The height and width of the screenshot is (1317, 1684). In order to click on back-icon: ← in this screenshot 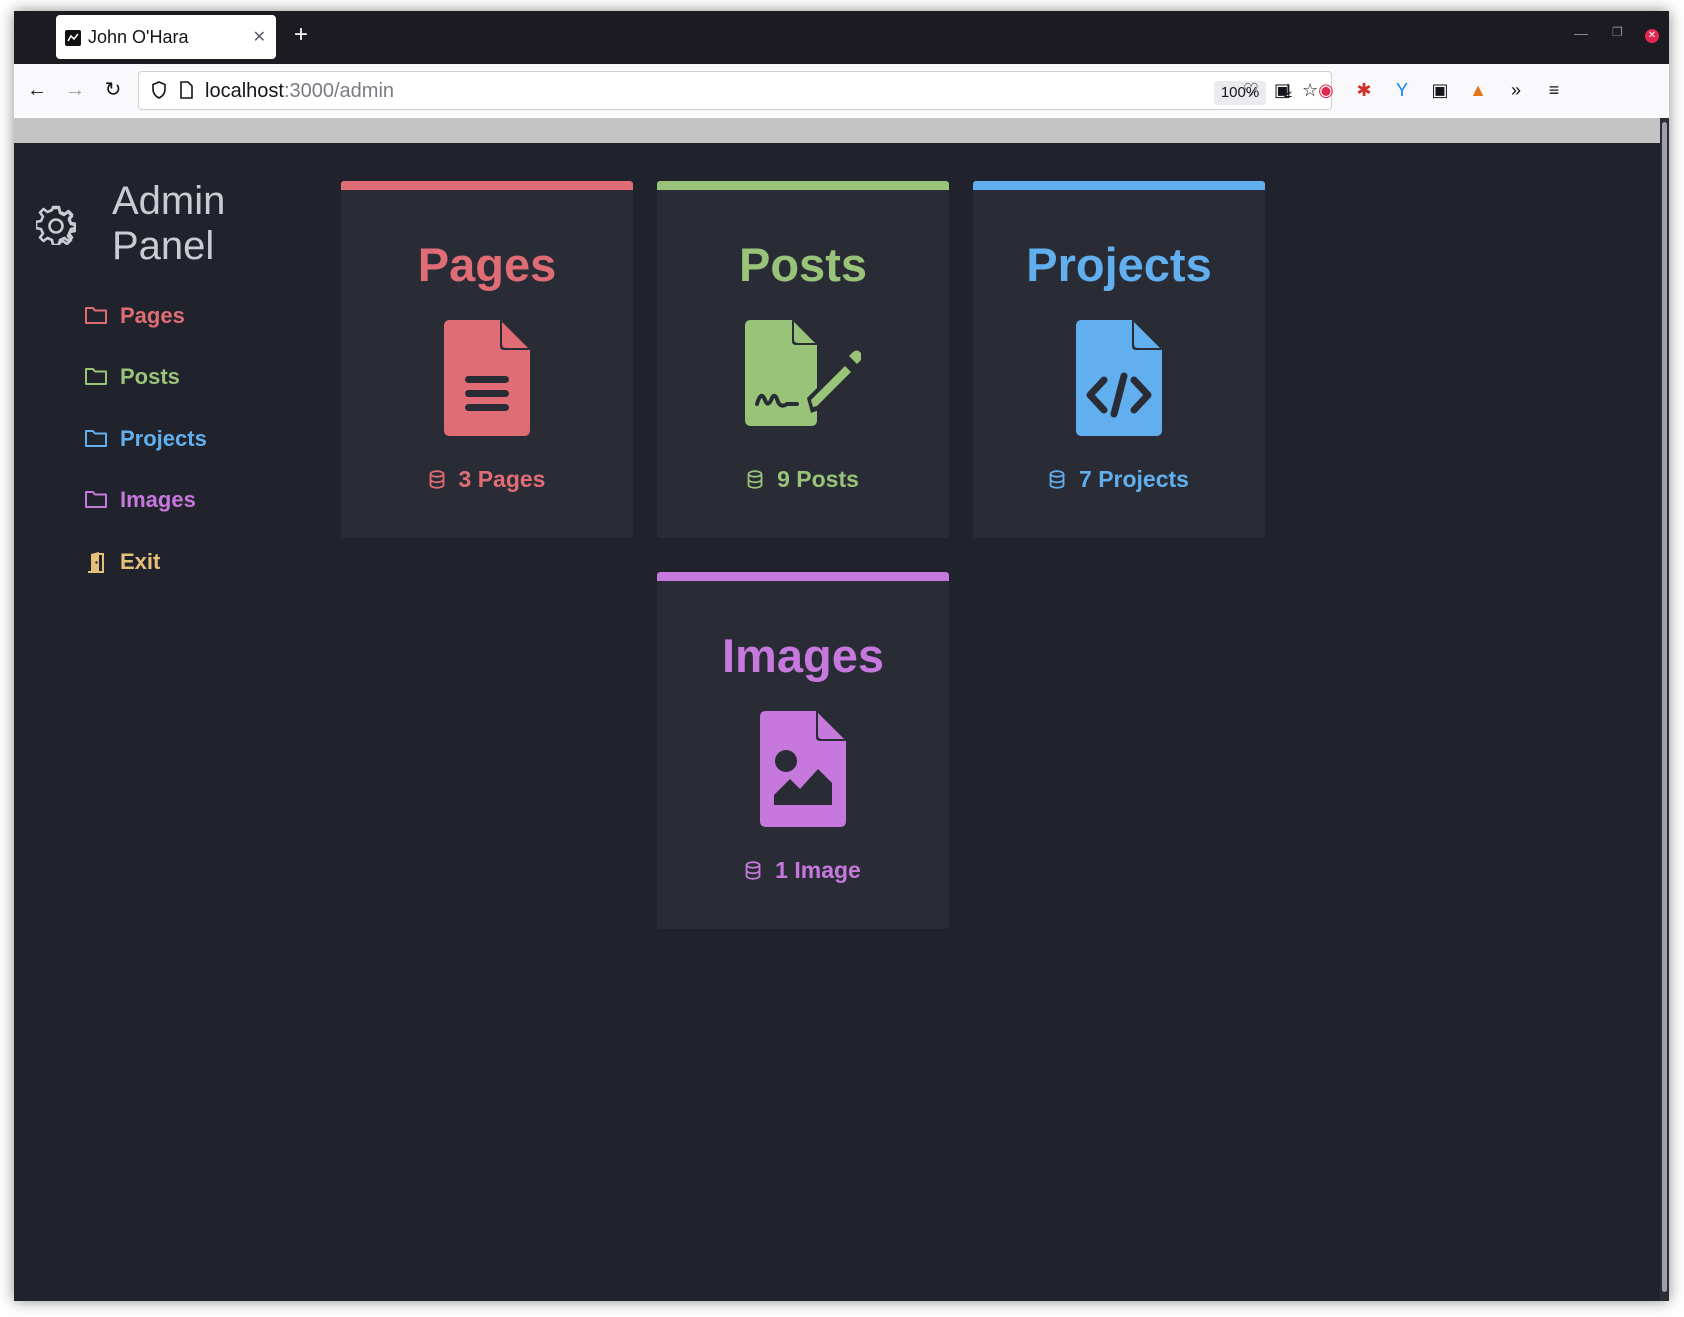, I will do `click(37, 90)`.